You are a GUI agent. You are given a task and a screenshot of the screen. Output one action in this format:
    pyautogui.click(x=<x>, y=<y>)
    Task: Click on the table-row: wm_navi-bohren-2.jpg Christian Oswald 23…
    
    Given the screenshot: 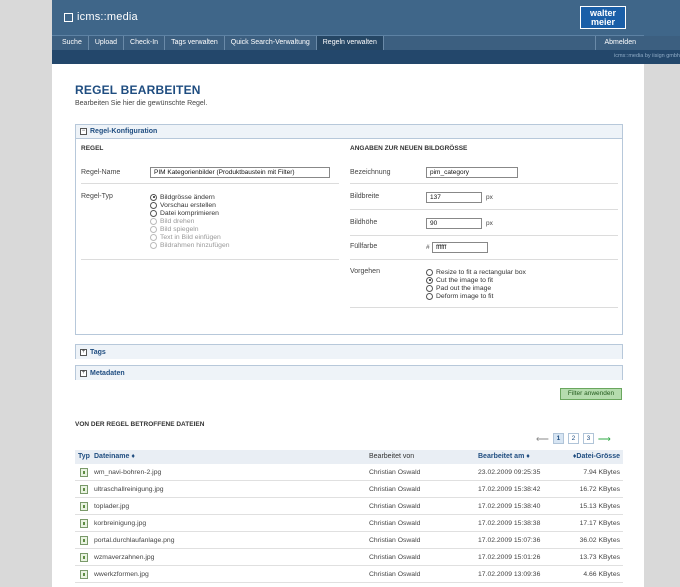 What is the action you would take?
    pyautogui.click(x=349, y=473)
    